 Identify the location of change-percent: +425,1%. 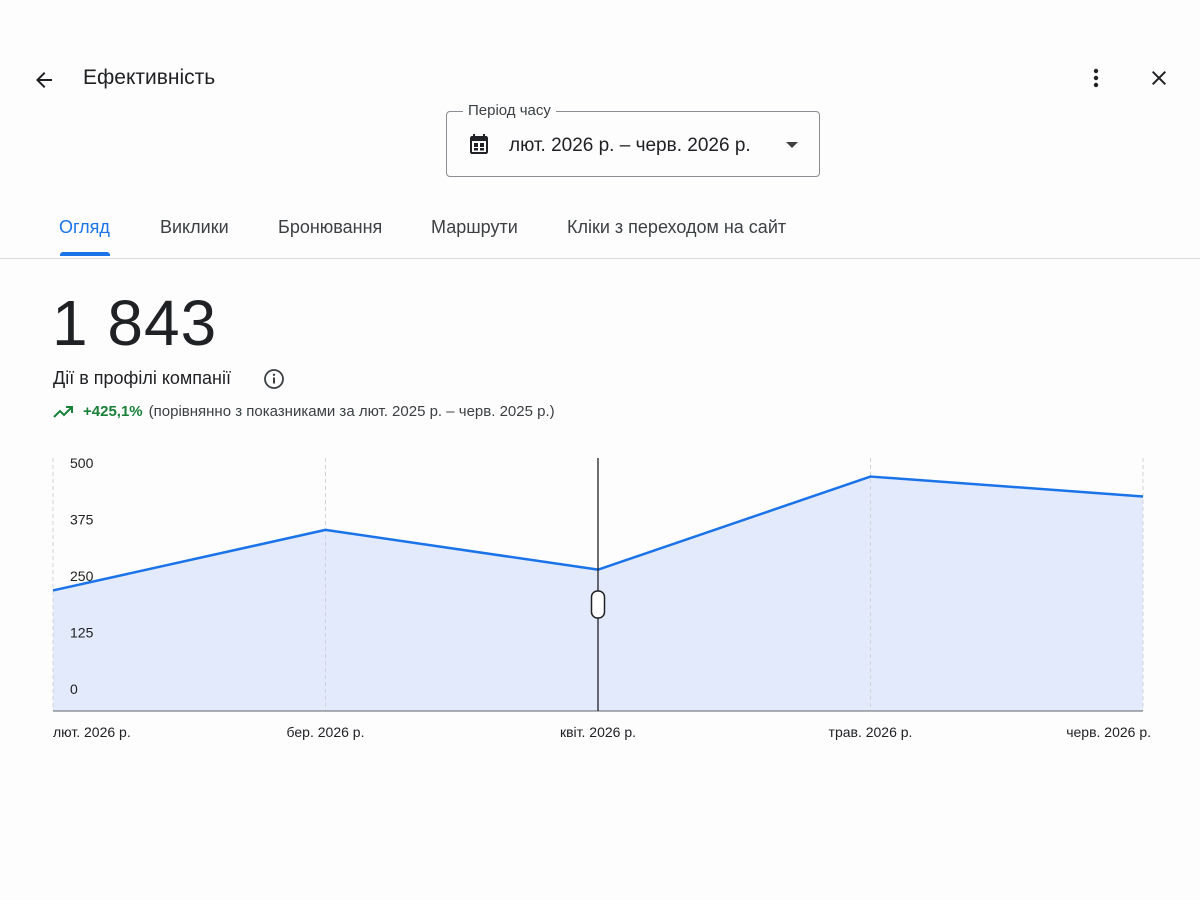
(113, 411).